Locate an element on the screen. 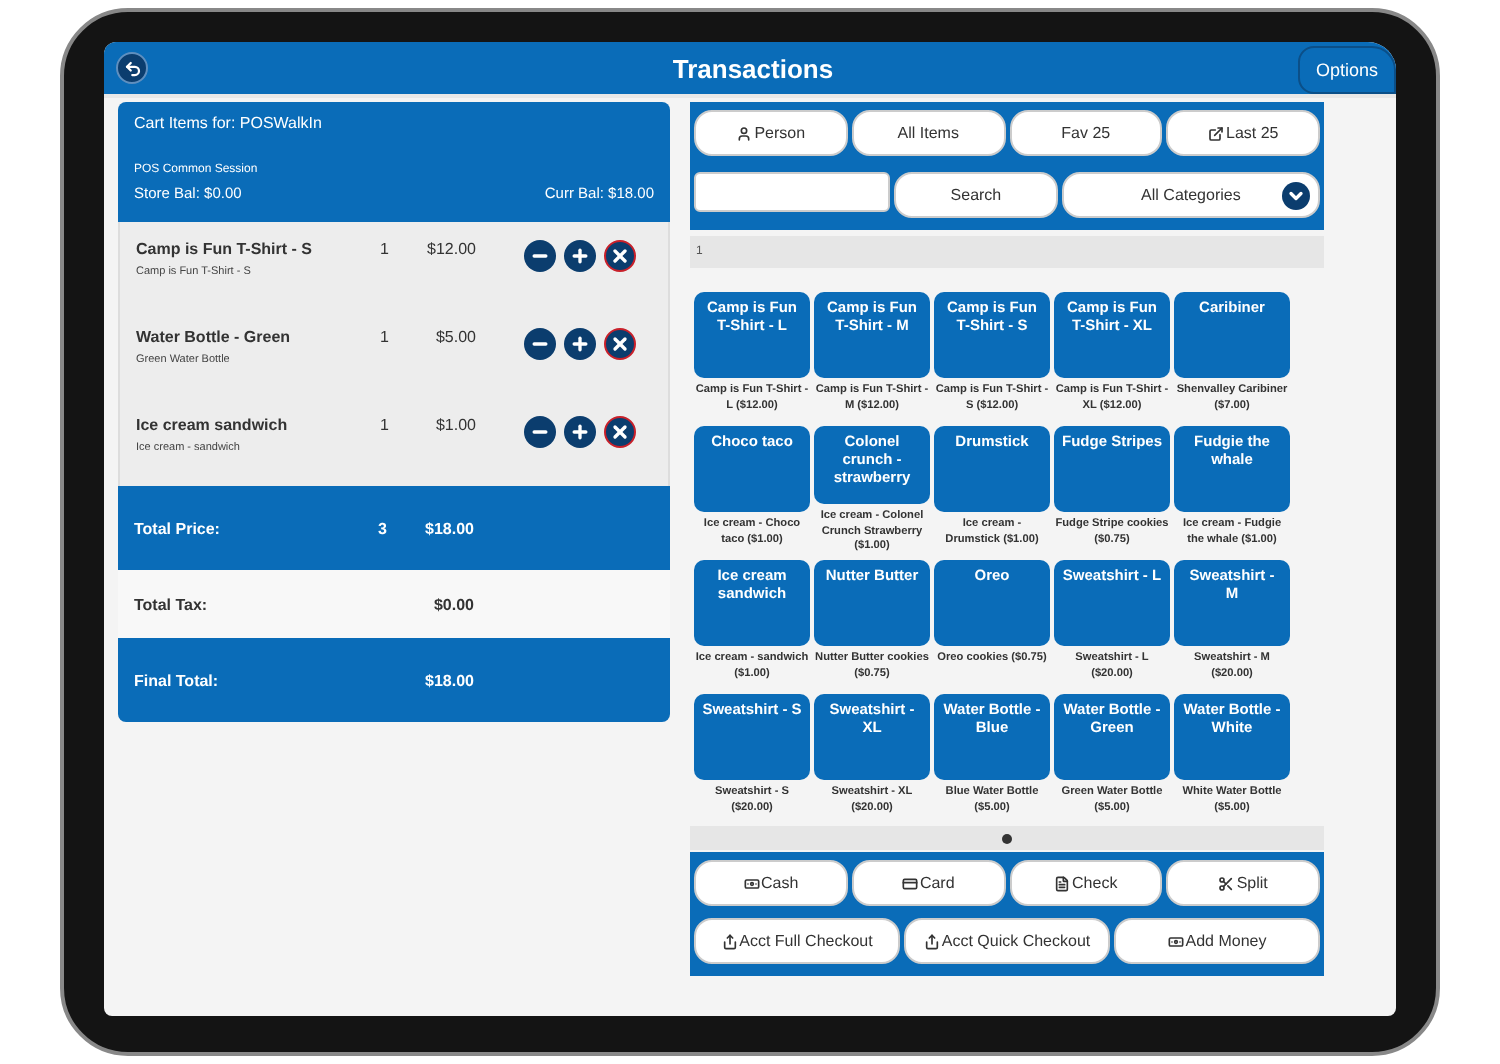 Image resolution: width=1500 pixels, height=1064 pixels. payment-button: Split is located at coordinates (1243, 883).